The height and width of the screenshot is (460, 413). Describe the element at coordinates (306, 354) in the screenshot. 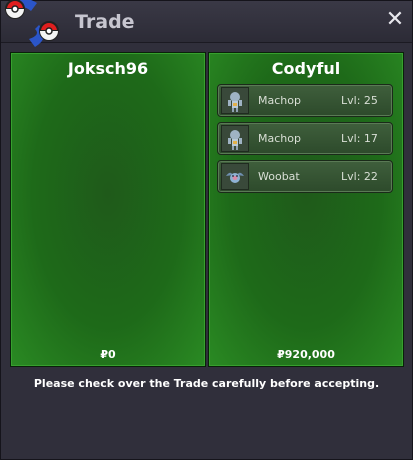

I see `money-offer-right: ₽920,000` at that location.